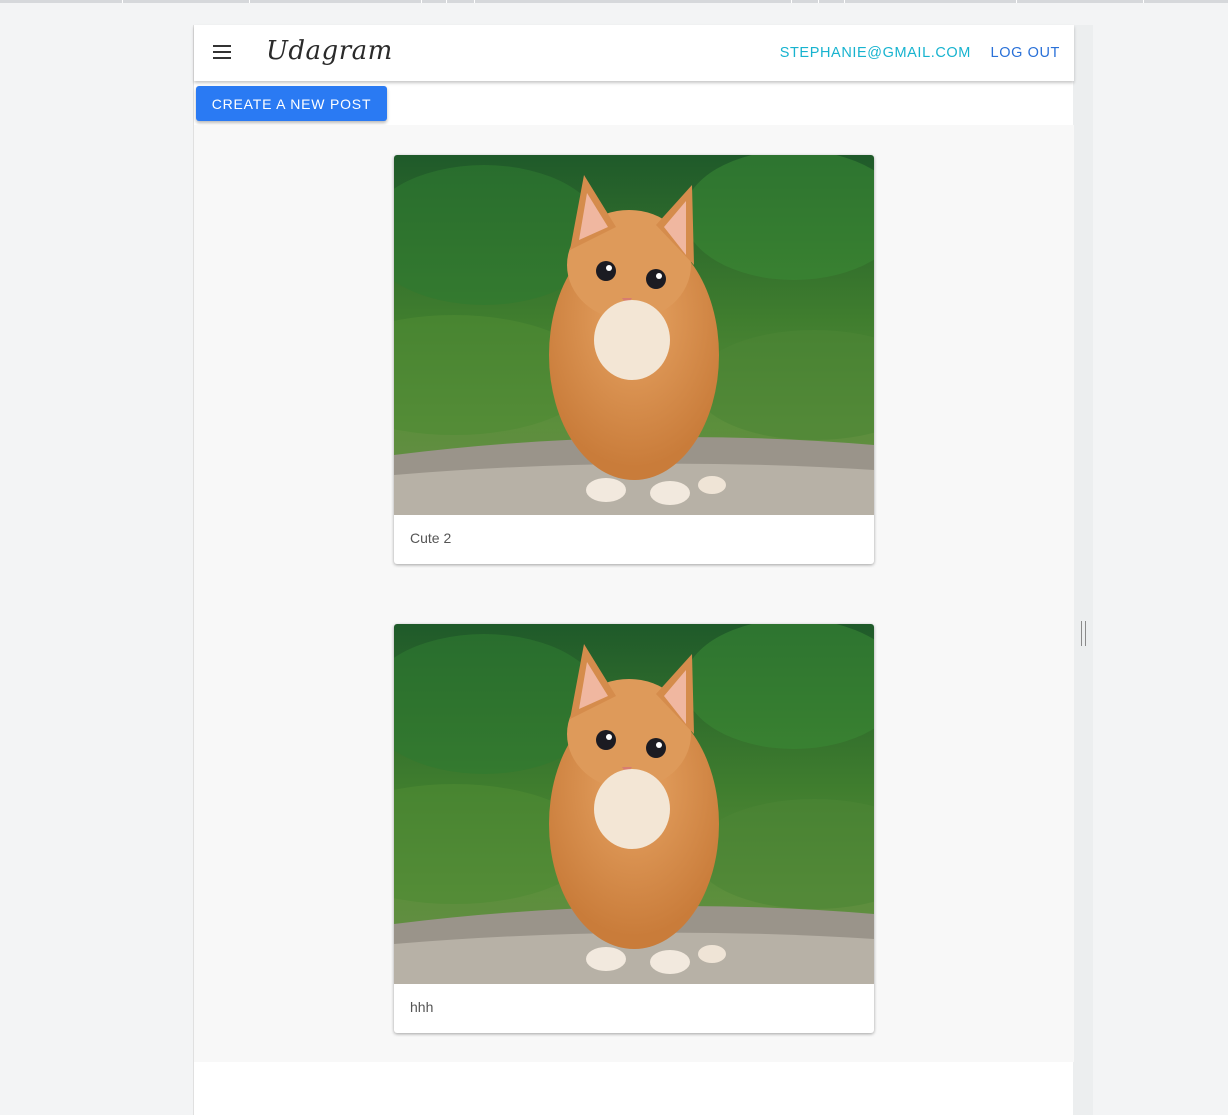  I want to click on logout-link: LOG OUT, so click(1025, 53).